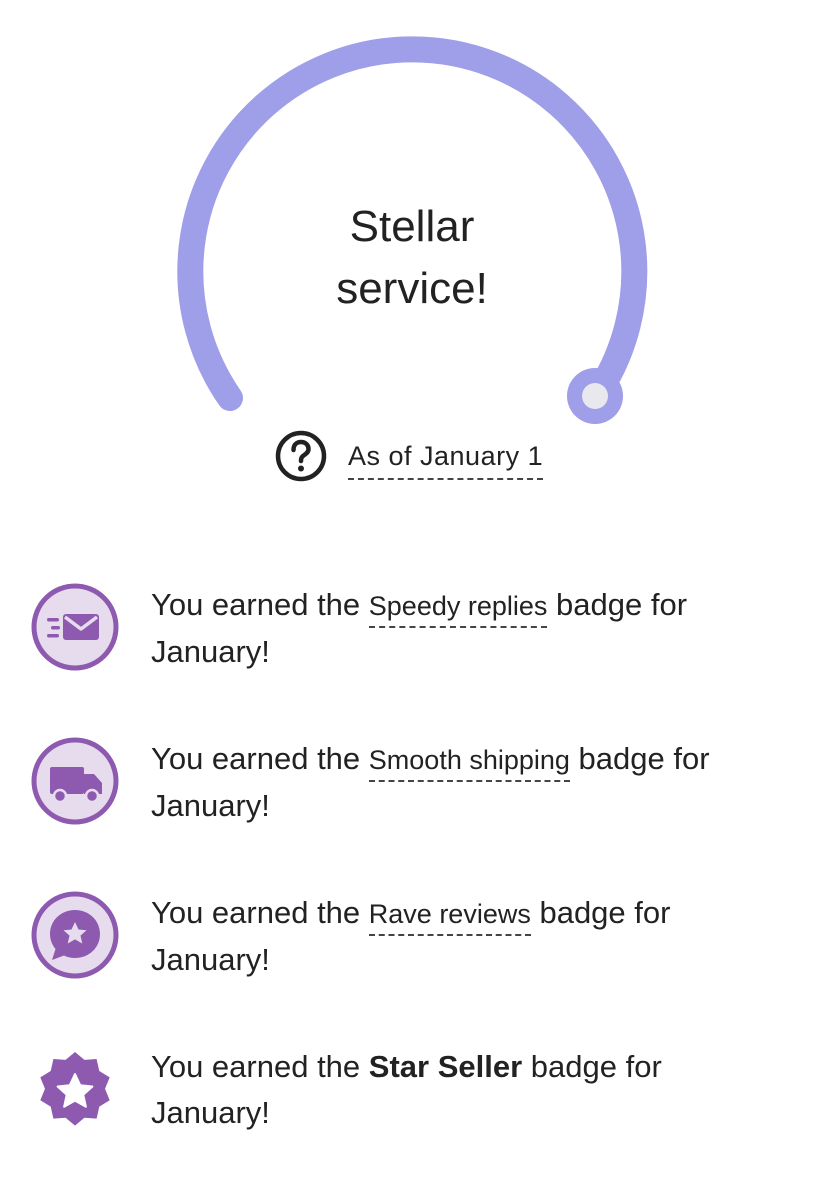 This screenshot has width=824, height=1200. What do you see at coordinates (75, 935) in the screenshot?
I see `star-chat-bubble-icon` at bounding box center [75, 935].